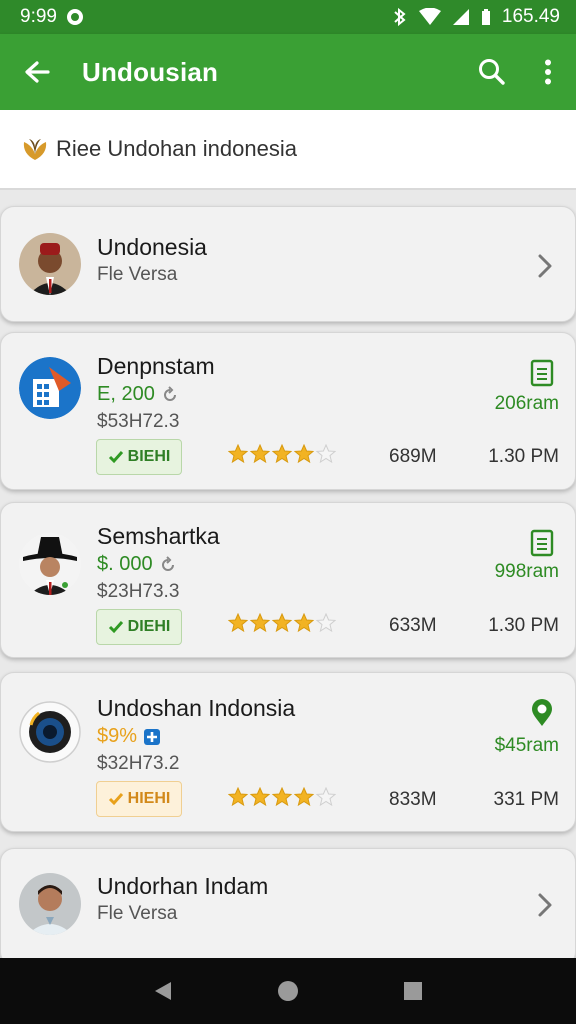 This screenshot has height=1024, width=576. What do you see at coordinates (183, 886) in the screenshot?
I see `item-name: Undorhan Indam` at bounding box center [183, 886].